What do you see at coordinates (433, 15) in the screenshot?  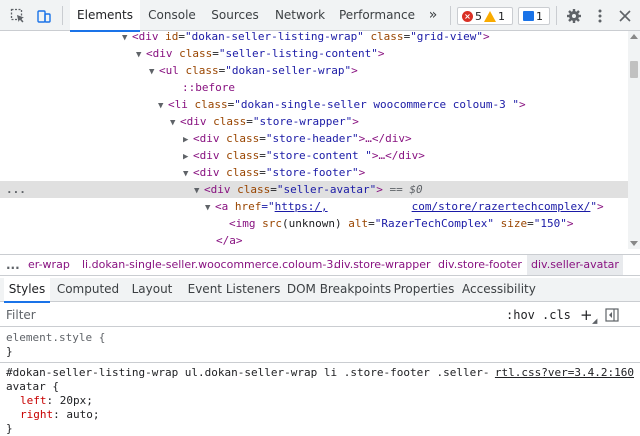 I see `more-tabs-button: »` at bounding box center [433, 15].